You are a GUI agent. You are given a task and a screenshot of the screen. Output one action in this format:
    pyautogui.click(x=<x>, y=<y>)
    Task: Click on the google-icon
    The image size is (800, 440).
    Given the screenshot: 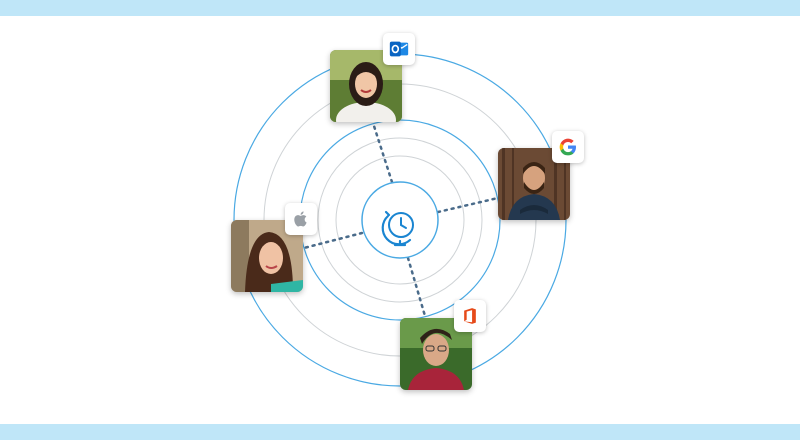 What is the action you would take?
    pyautogui.click(x=568, y=147)
    